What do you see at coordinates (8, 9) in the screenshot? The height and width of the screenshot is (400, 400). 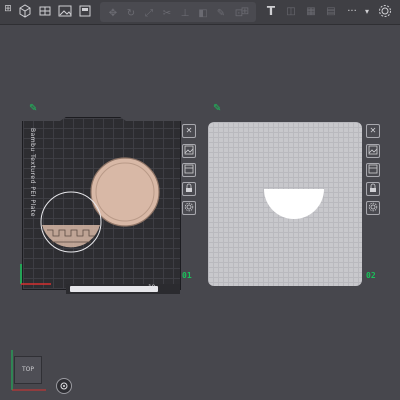 I see `collapse-icon: ⊞` at bounding box center [8, 9].